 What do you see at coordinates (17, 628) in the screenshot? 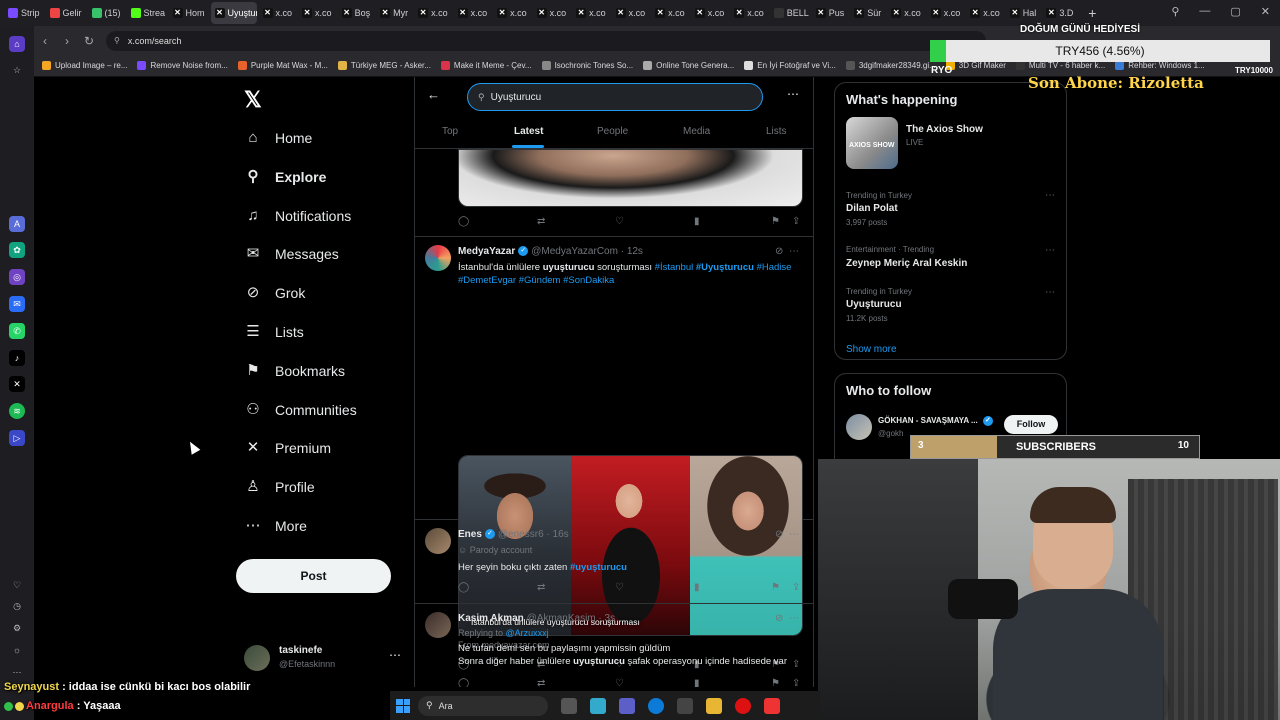
I see `settings-icon: ⚙` at bounding box center [17, 628].